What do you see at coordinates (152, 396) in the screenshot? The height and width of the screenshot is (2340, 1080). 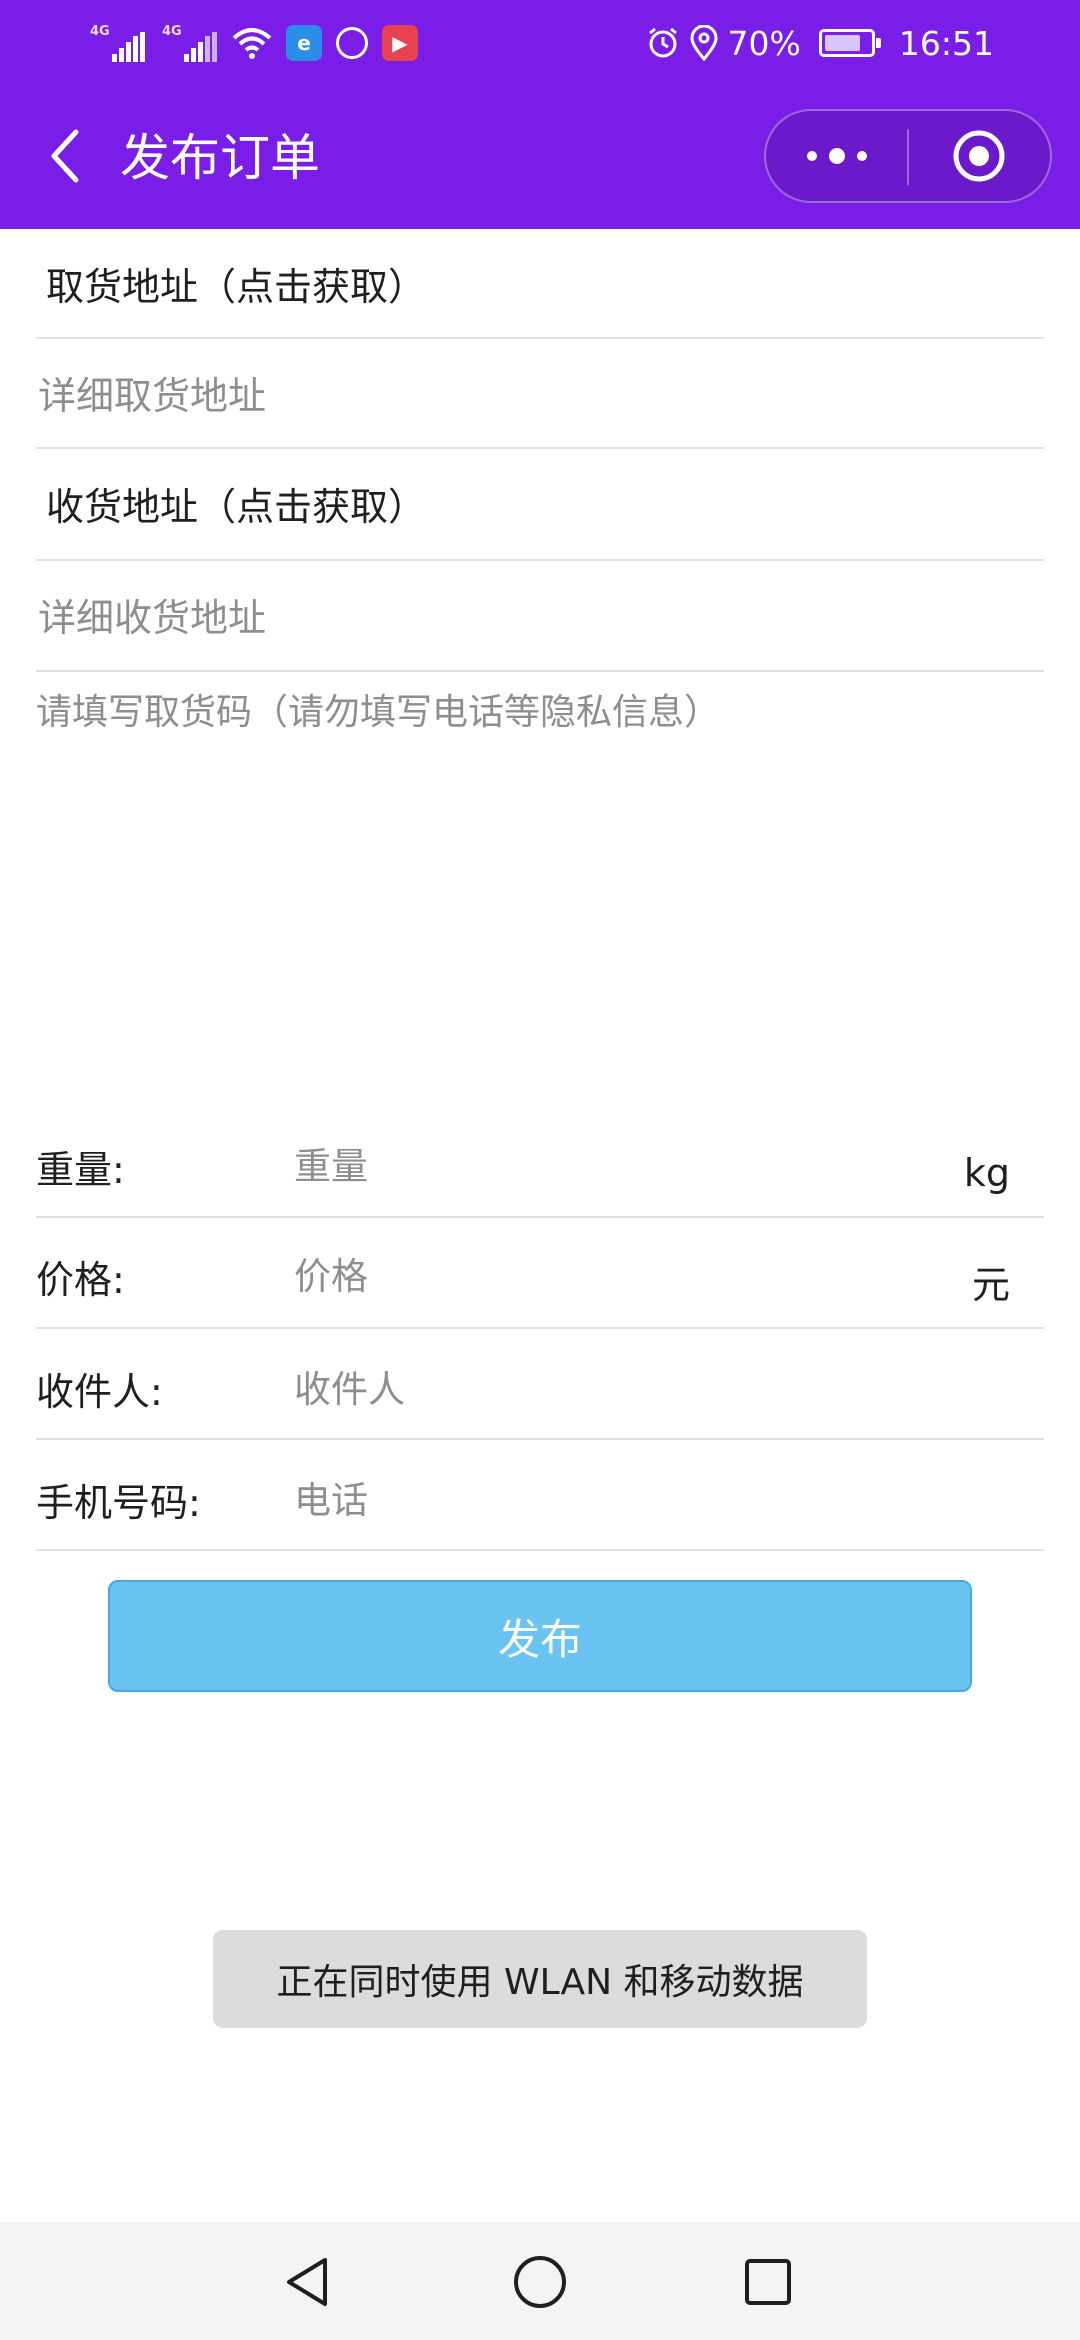 I see `pickup-detail-input: 详细取货地址` at bounding box center [152, 396].